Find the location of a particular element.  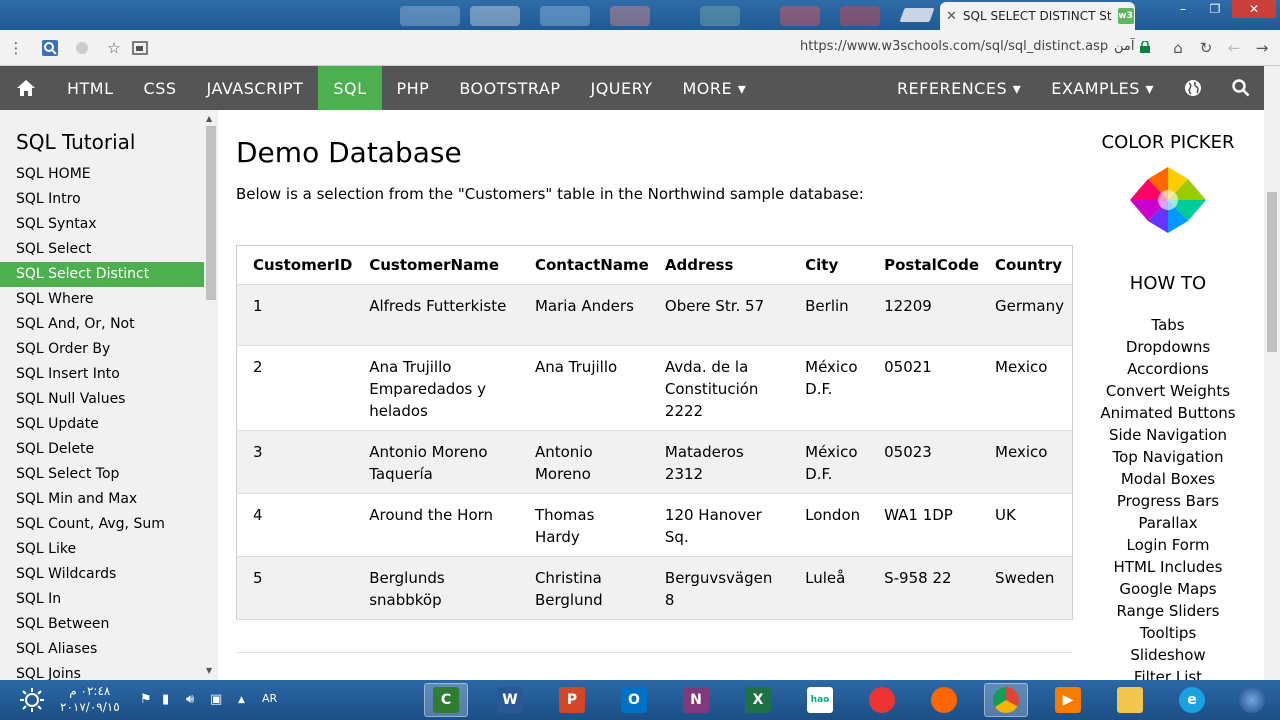

tray-expand-icon: ▲ is located at coordinates (241, 700).